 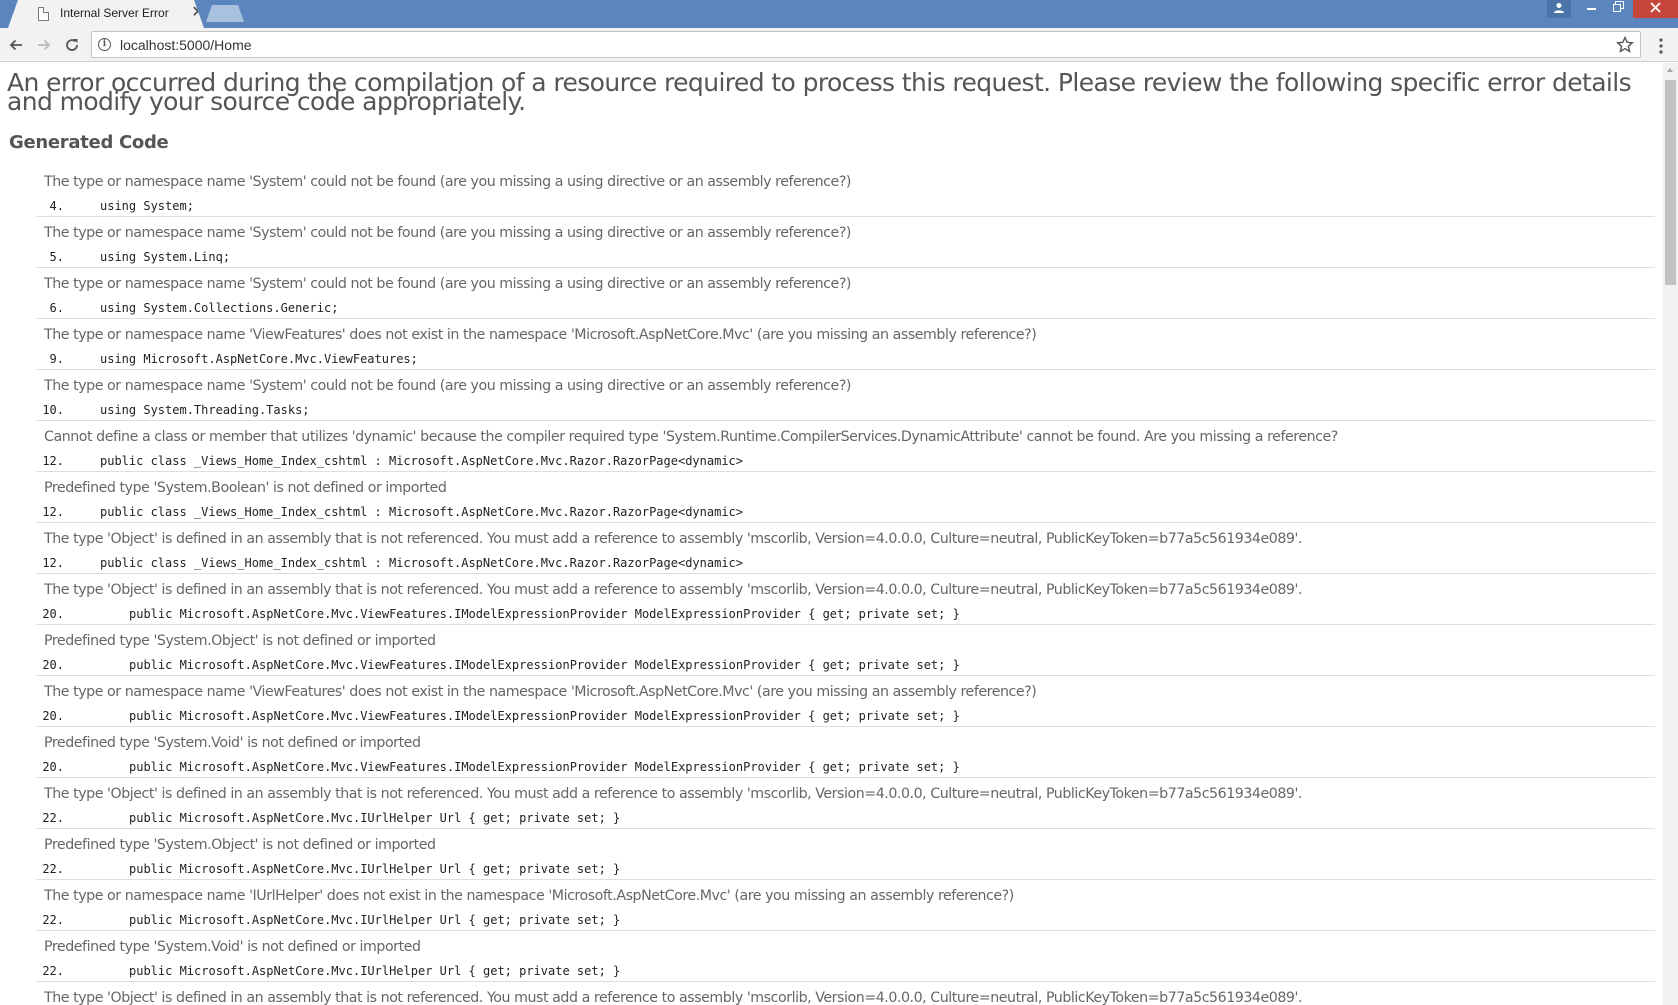 What do you see at coordinates (53, 512) in the screenshot?
I see `line-number: 12.` at bounding box center [53, 512].